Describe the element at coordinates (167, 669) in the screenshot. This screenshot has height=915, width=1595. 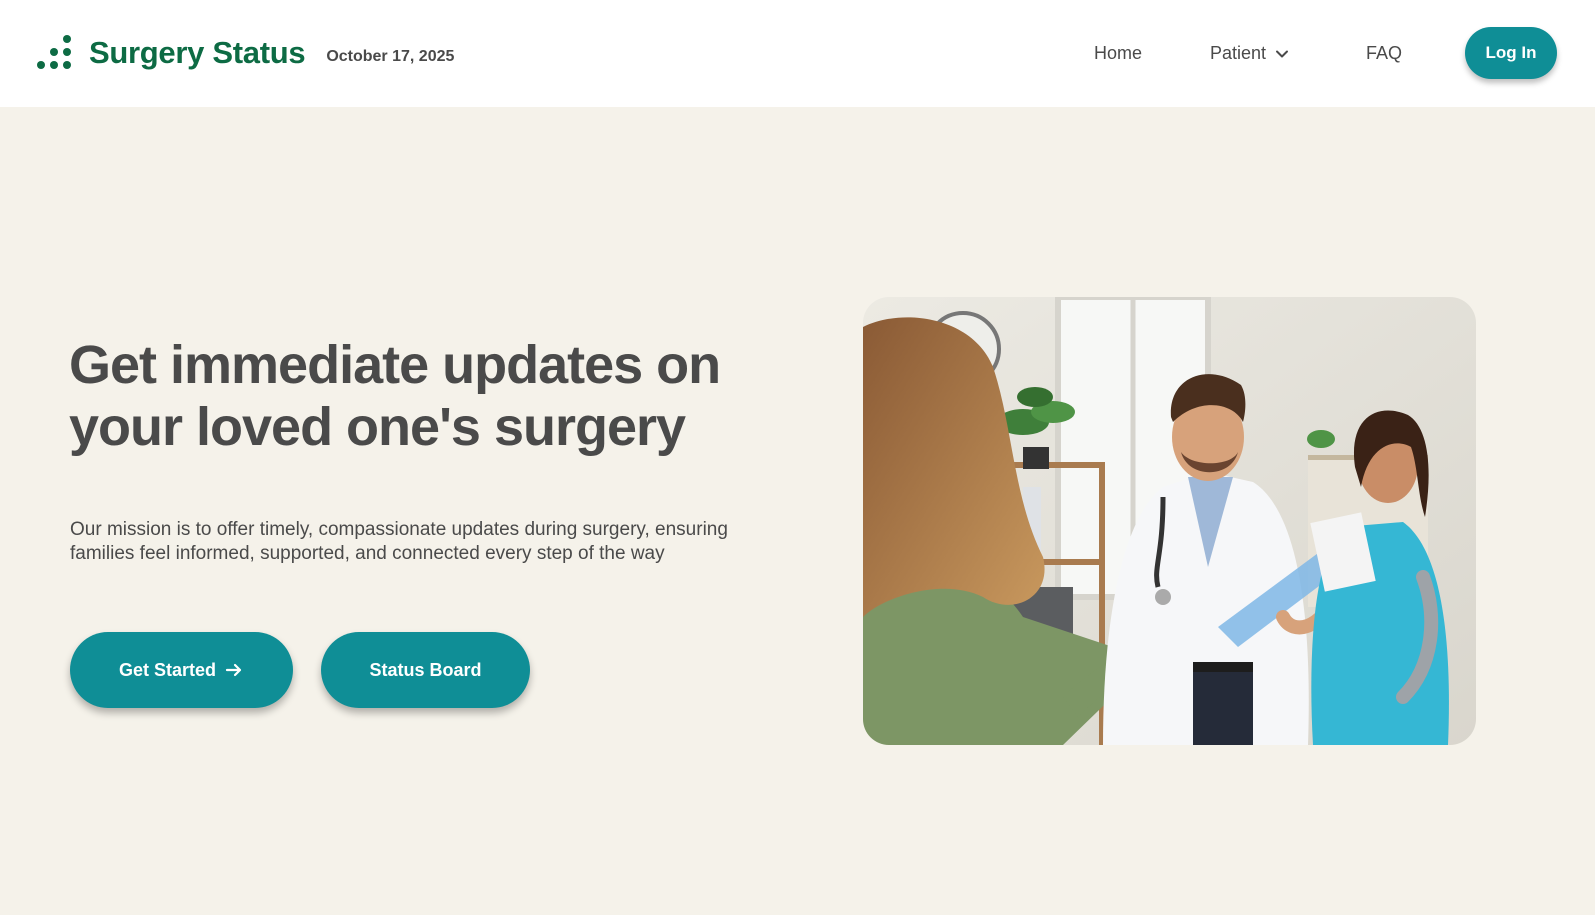
I see `get-started-label: Get Started` at that location.